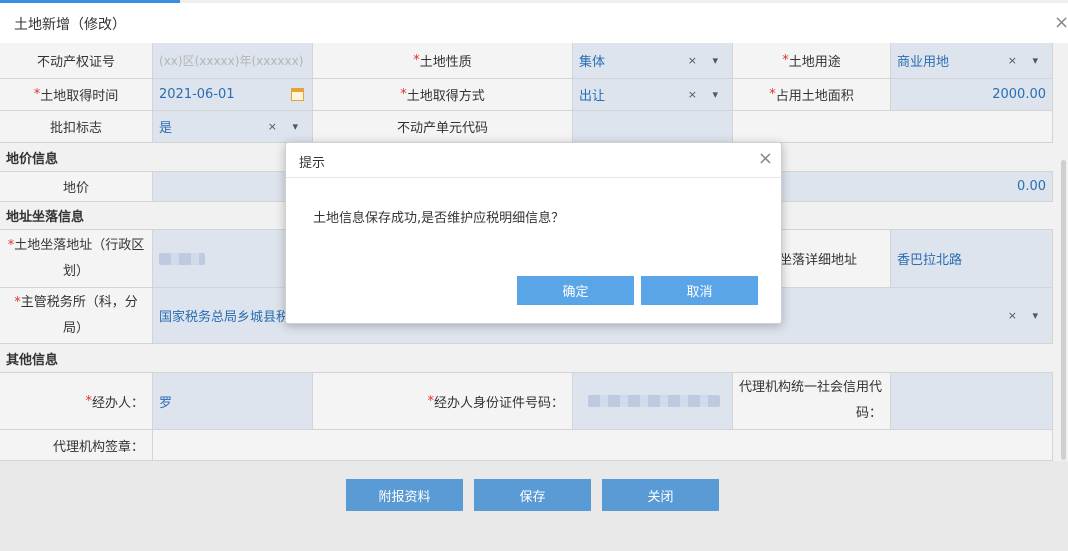 The height and width of the screenshot is (551, 1068). What do you see at coordinates (76, 61) in the screenshot?
I see `cert-no-label: 不动产权证号` at bounding box center [76, 61].